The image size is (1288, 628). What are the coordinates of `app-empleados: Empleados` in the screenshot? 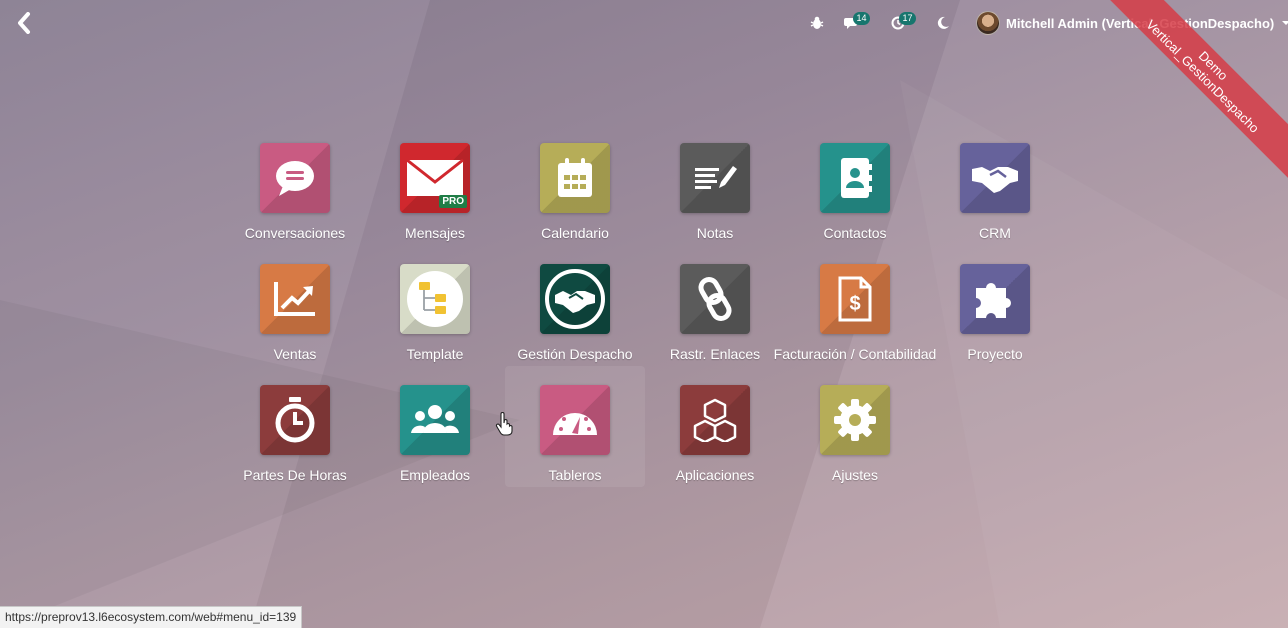 It's located at (435, 426).